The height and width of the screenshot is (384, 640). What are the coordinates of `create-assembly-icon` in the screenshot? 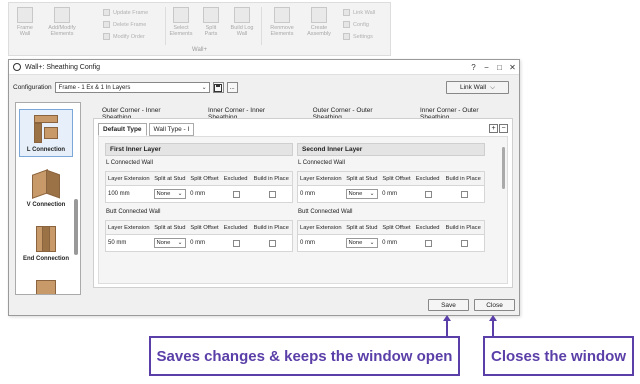 It's located at (319, 15).